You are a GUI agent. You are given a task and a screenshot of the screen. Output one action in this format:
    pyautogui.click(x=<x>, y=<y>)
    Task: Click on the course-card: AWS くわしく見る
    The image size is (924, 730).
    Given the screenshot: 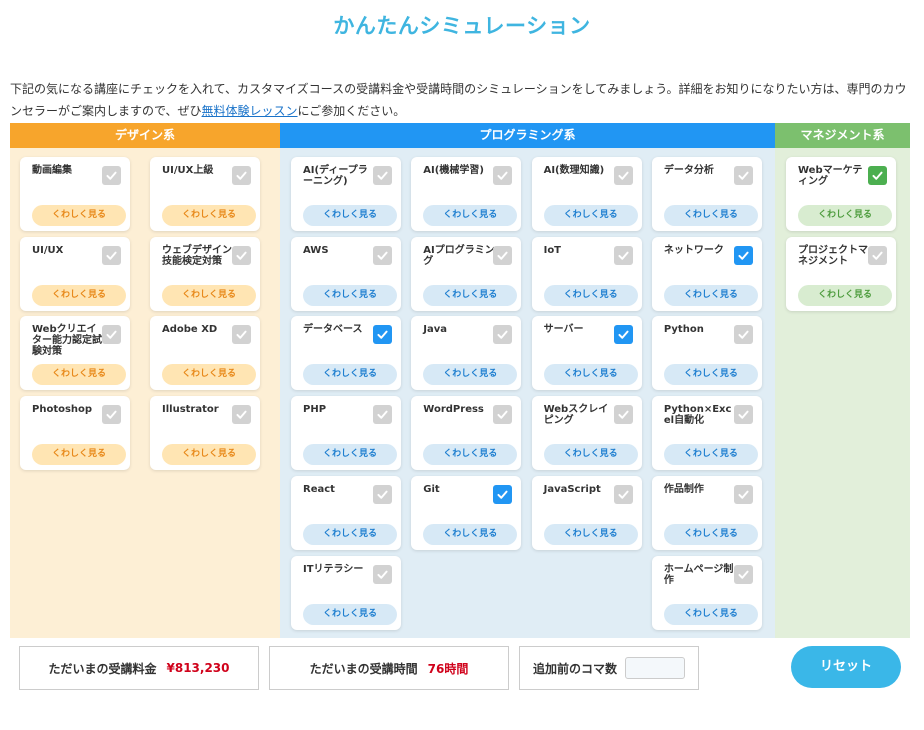 What is the action you would take?
    pyautogui.click(x=346, y=273)
    